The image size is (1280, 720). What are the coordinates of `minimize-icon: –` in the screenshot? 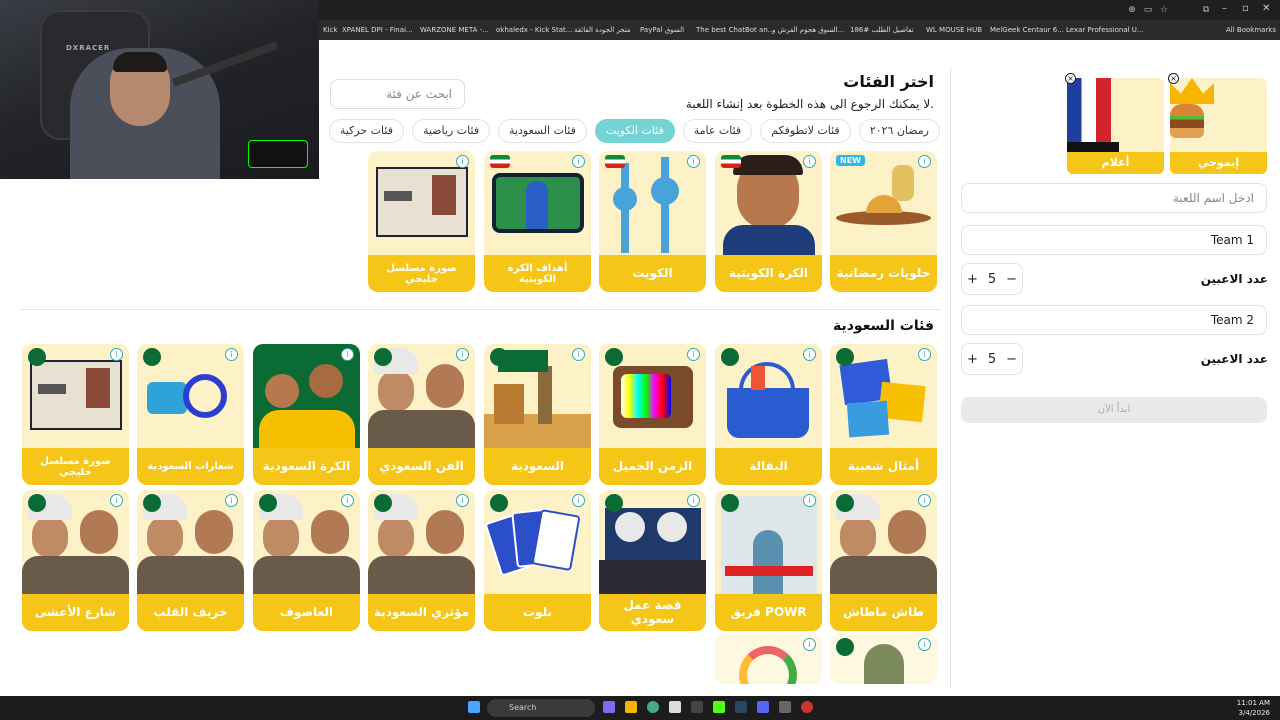 It's located at (1224, 8).